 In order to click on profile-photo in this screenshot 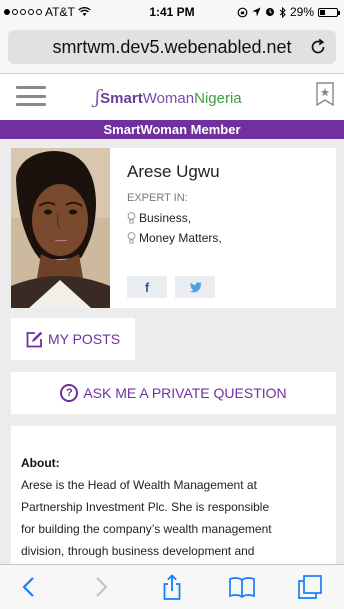, I will do `click(60, 228)`.